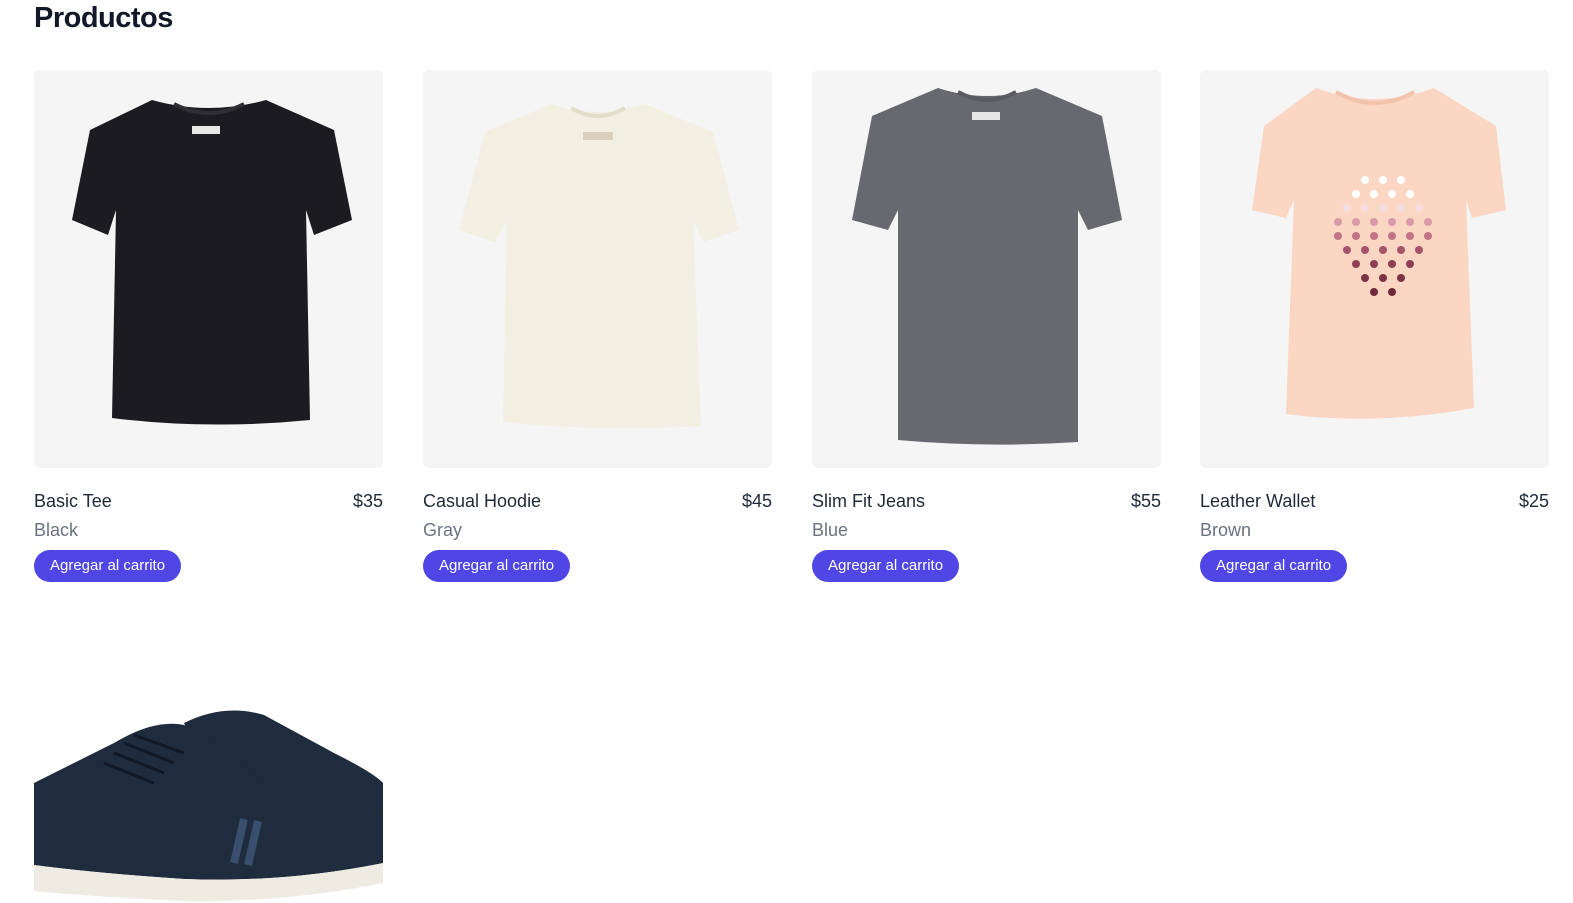  Describe the element at coordinates (1145, 500) in the screenshot. I see `product-price: $55` at that location.